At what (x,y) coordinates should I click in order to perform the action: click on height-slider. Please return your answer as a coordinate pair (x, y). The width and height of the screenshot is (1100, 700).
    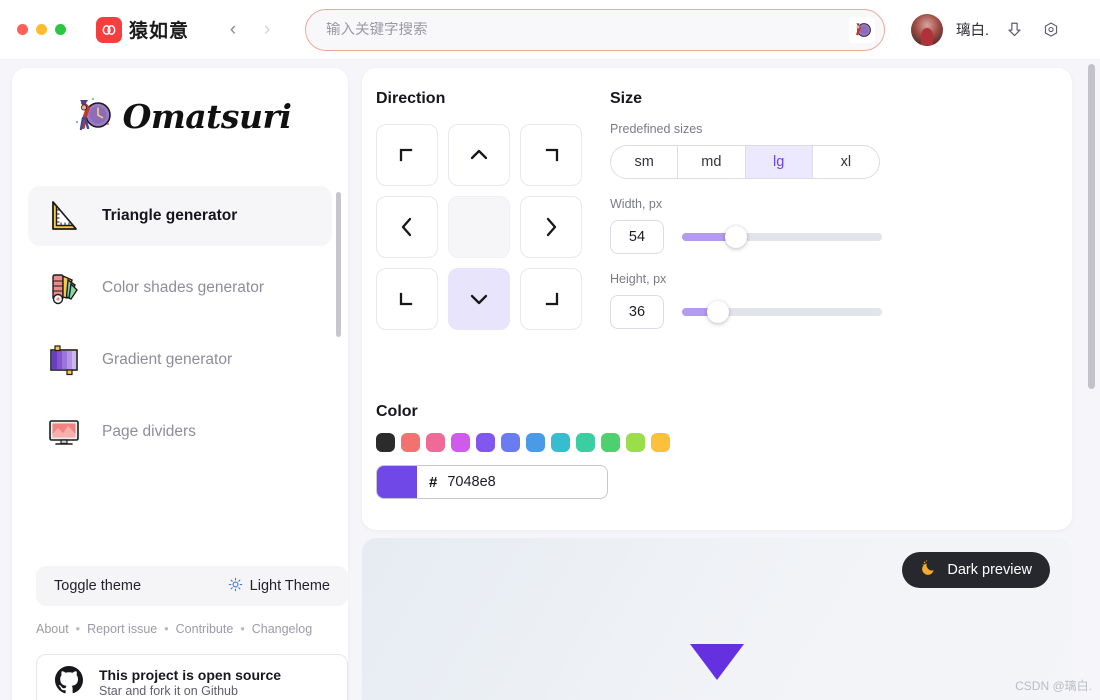
    Looking at the image, I should click on (782, 312).